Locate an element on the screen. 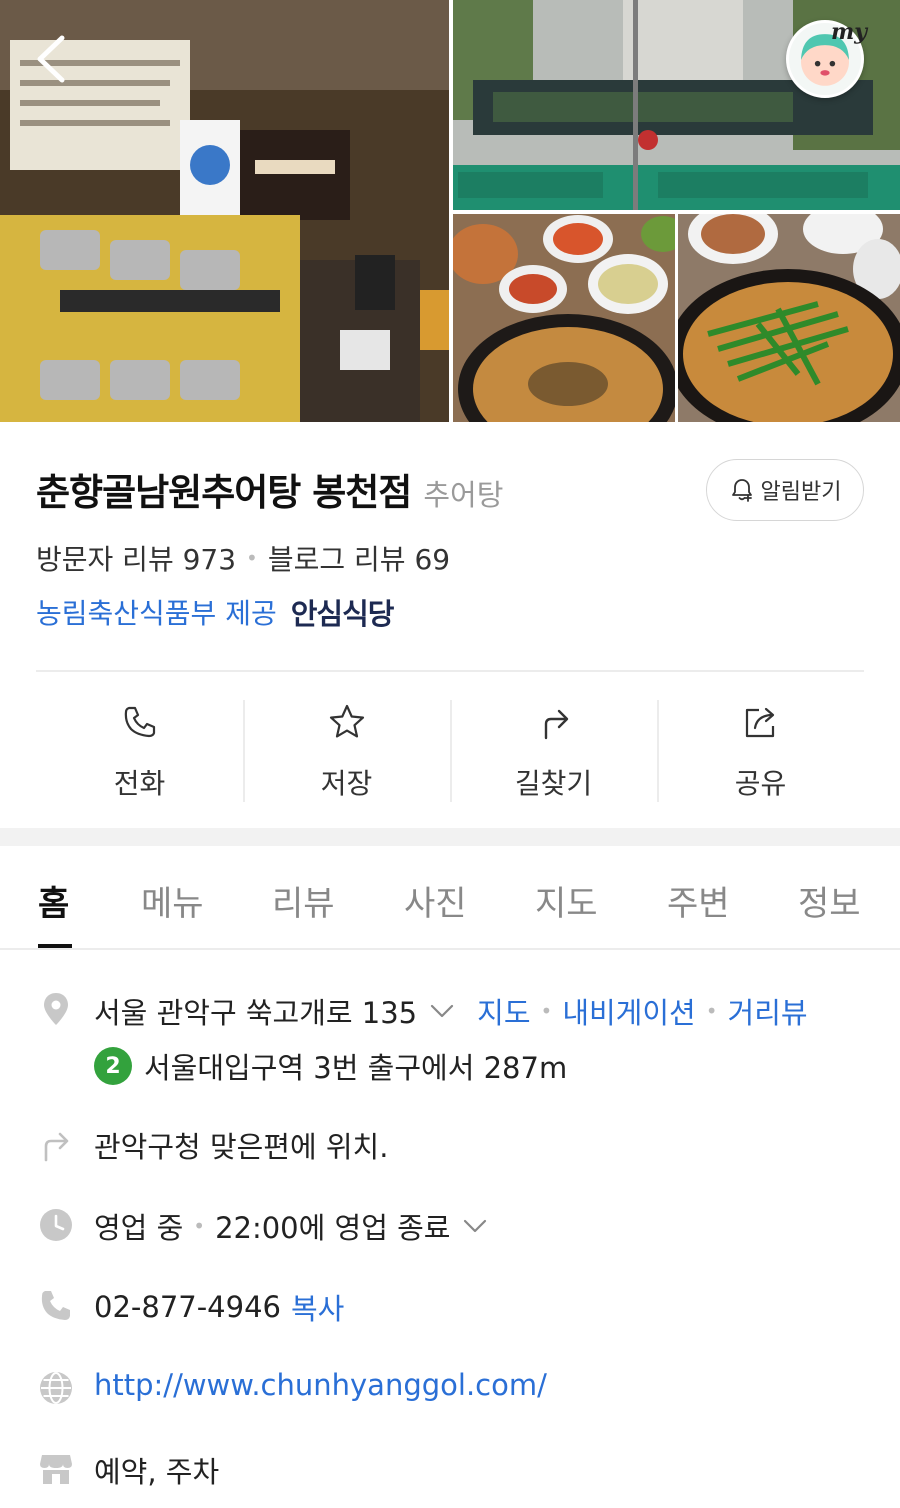  direction-note-row: 관악구청 맞은편에 위치. is located at coordinates (241, 1145).